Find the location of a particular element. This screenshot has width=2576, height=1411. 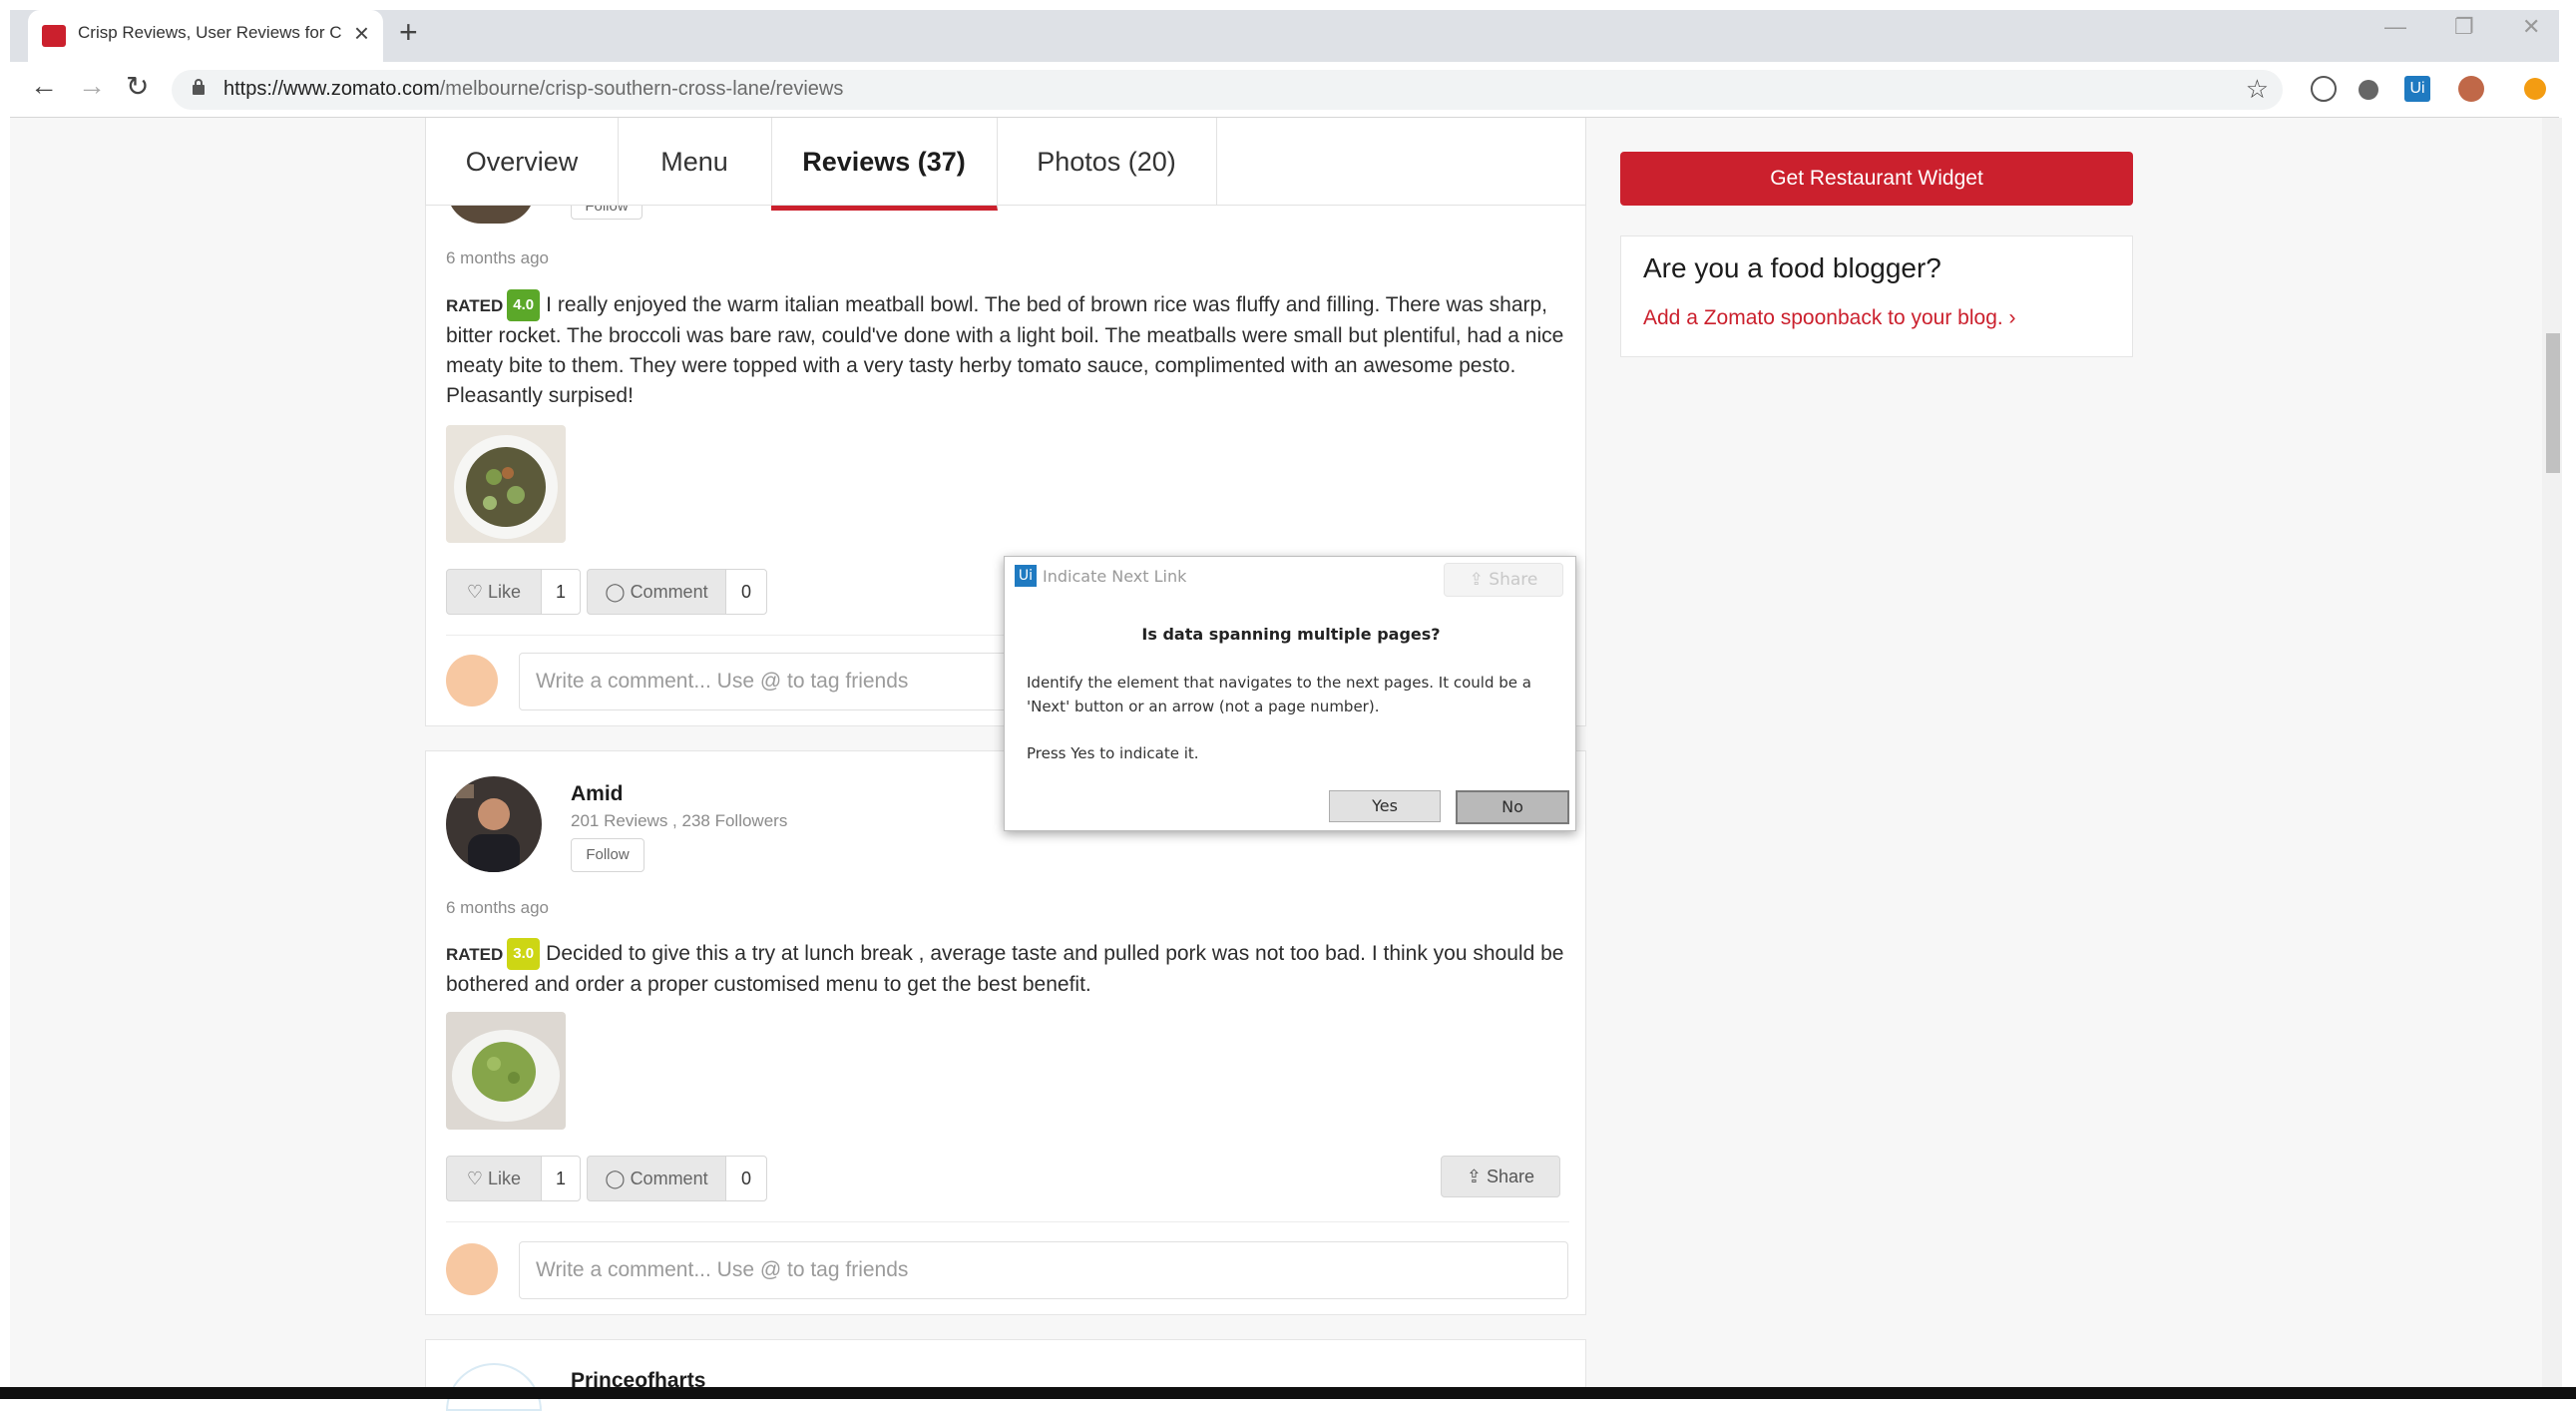

tab-overview: Overview is located at coordinates (522, 162).